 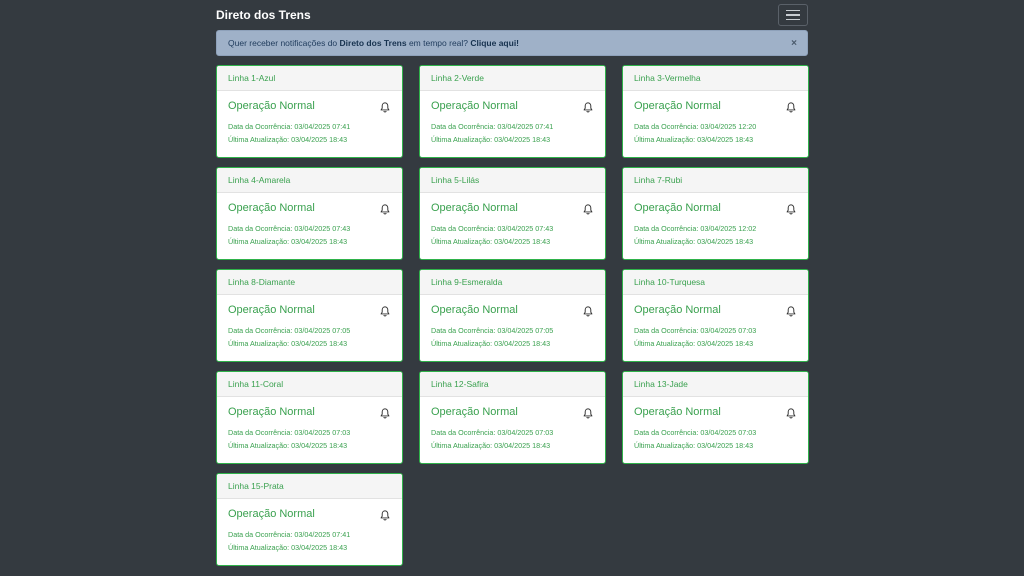 I want to click on line-name: Linha 5-Lilás, so click(x=512, y=180).